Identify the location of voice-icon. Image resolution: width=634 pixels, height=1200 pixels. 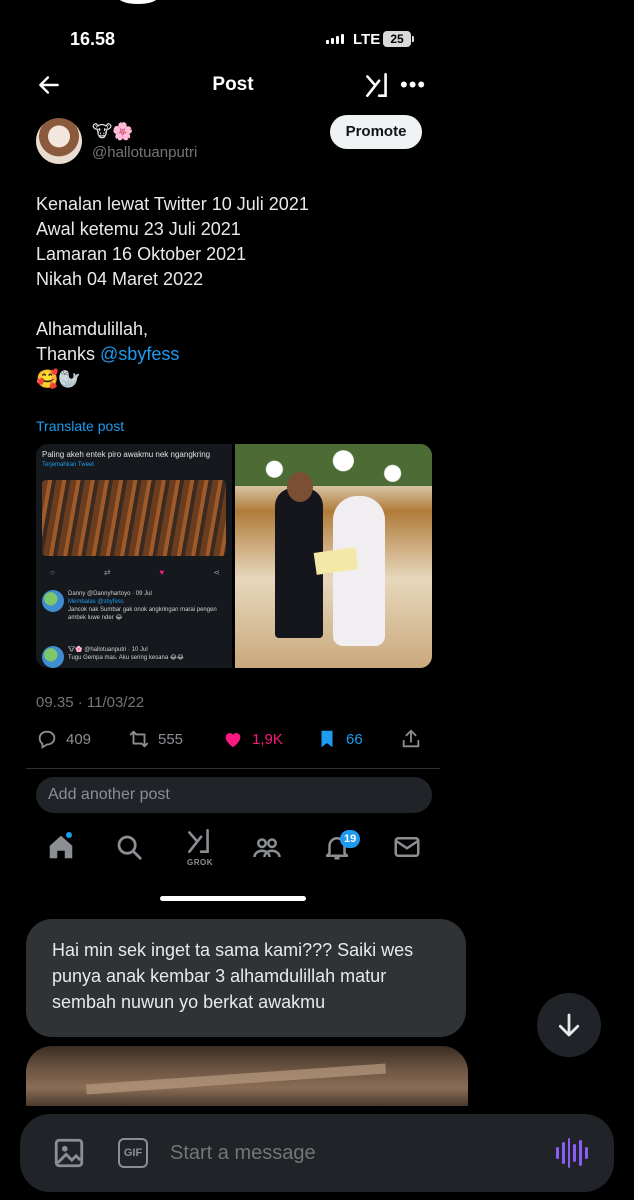
(572, 1153).